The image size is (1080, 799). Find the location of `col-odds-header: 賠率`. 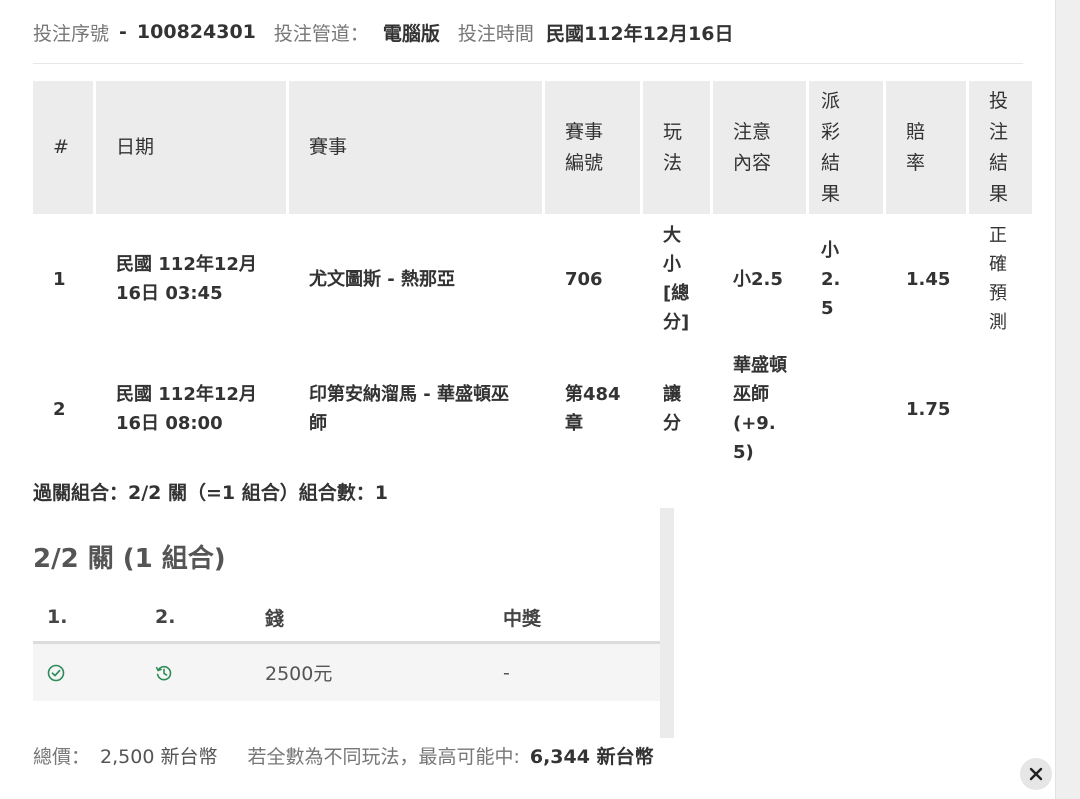

col-odds-header: 賠率 is located at coordinates (916, 147).